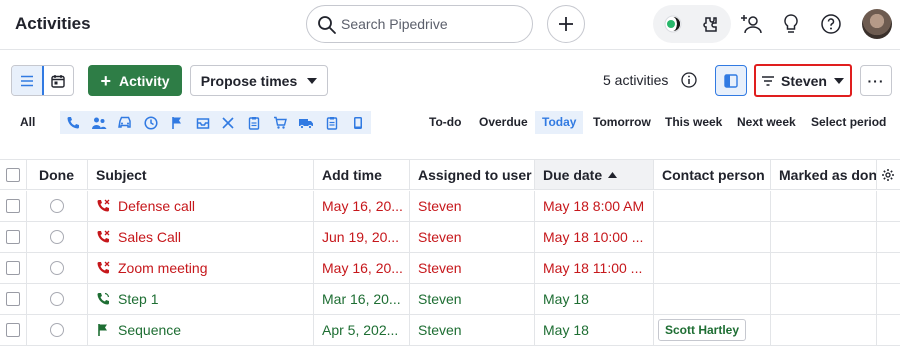 Image resolution: width=900 pixels, height=357 pixels. Describe the element at coordinates (566, 24) in the screenshot. I see `quick-add-button` at that location.